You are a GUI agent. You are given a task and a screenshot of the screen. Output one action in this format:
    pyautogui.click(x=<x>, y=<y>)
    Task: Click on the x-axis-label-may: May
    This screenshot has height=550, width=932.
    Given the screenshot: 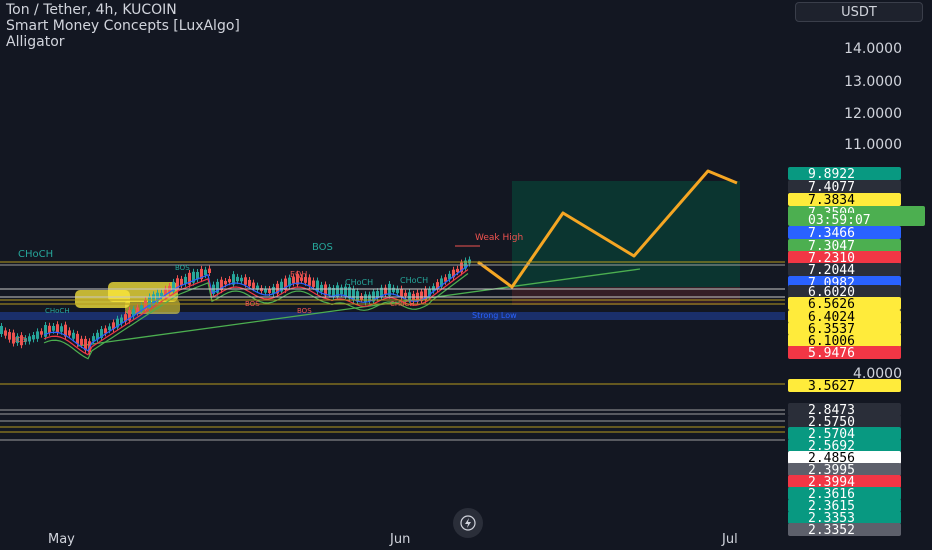 What is the action you would take?
    pyautogui.click(x=61, y=539)
    